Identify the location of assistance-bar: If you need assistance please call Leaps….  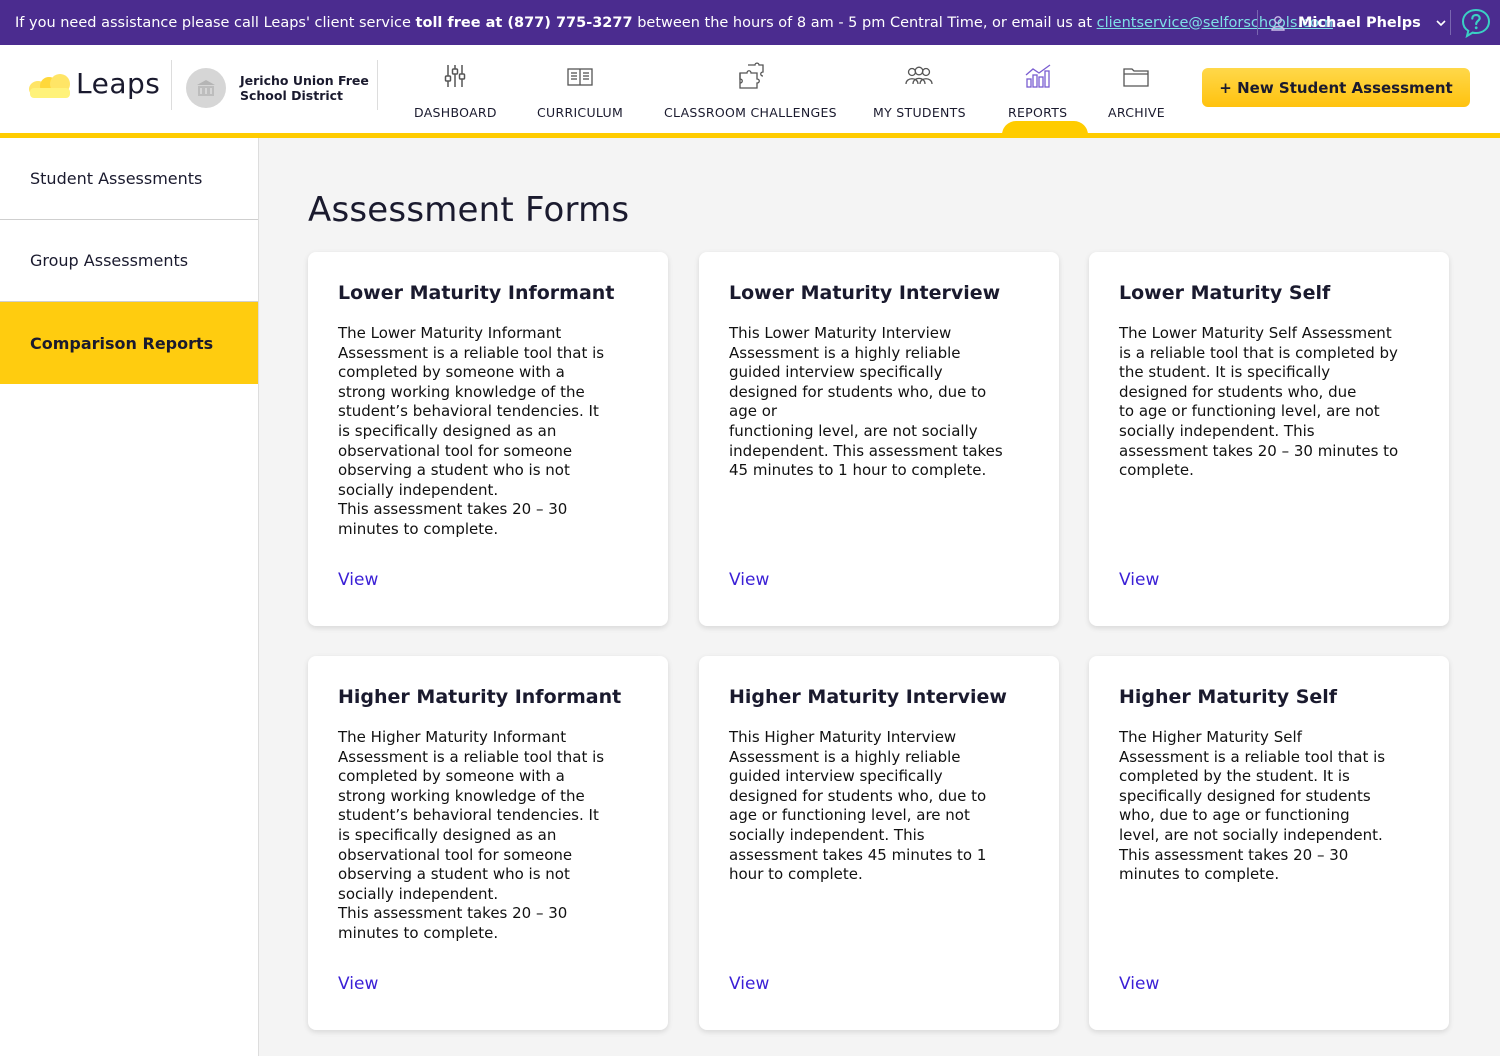
(750, 22).